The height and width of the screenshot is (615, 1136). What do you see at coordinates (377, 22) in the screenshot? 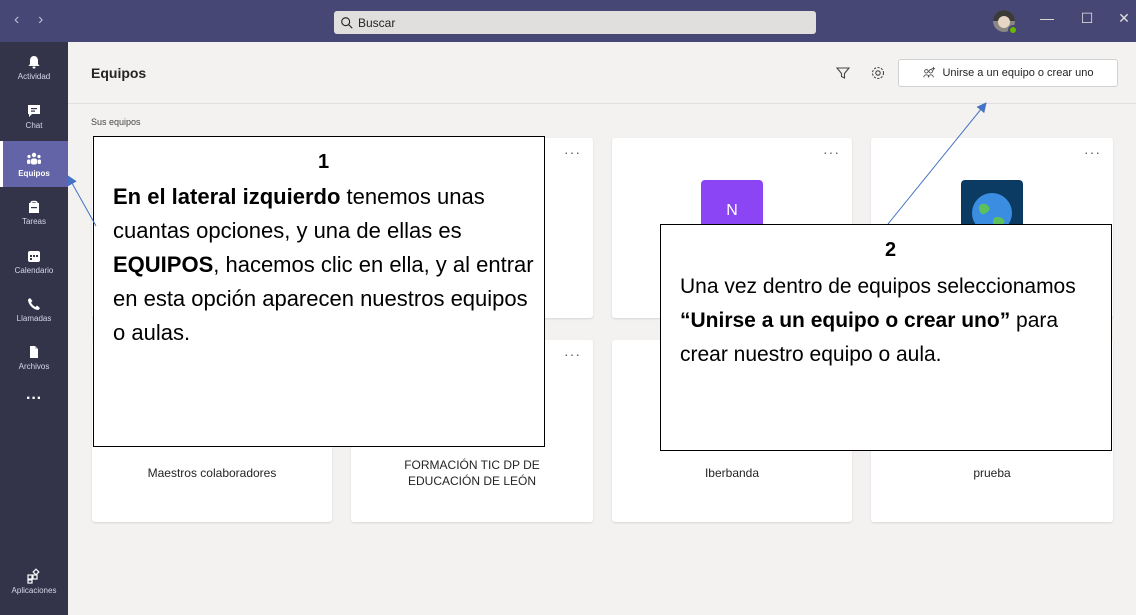
I see `search-placeholder: Buscar` at bounding box center [377, 22].